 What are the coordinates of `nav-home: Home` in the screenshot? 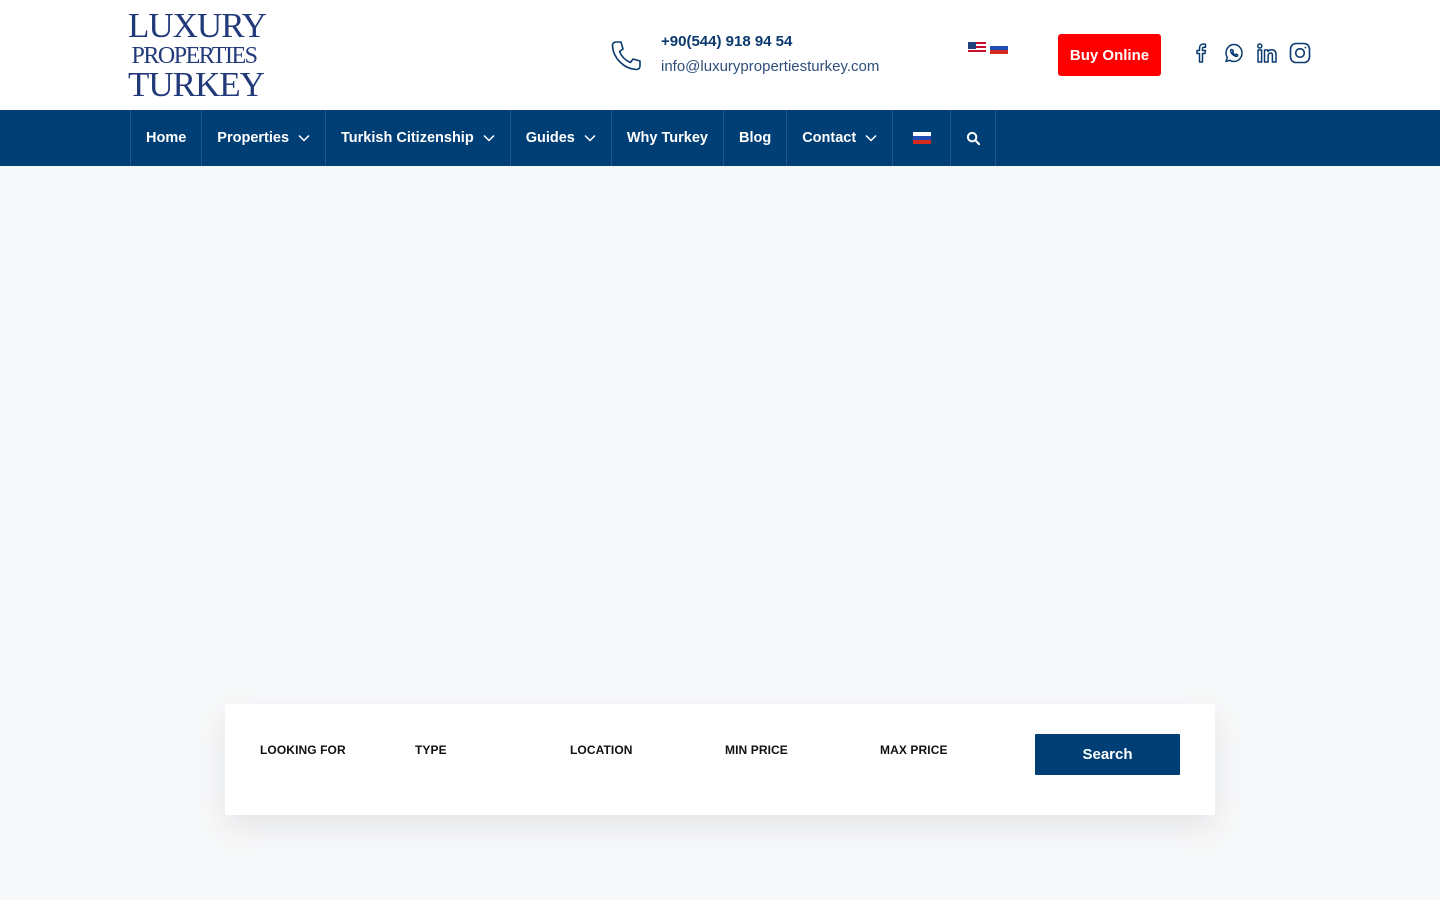 It's located at (167, 138).